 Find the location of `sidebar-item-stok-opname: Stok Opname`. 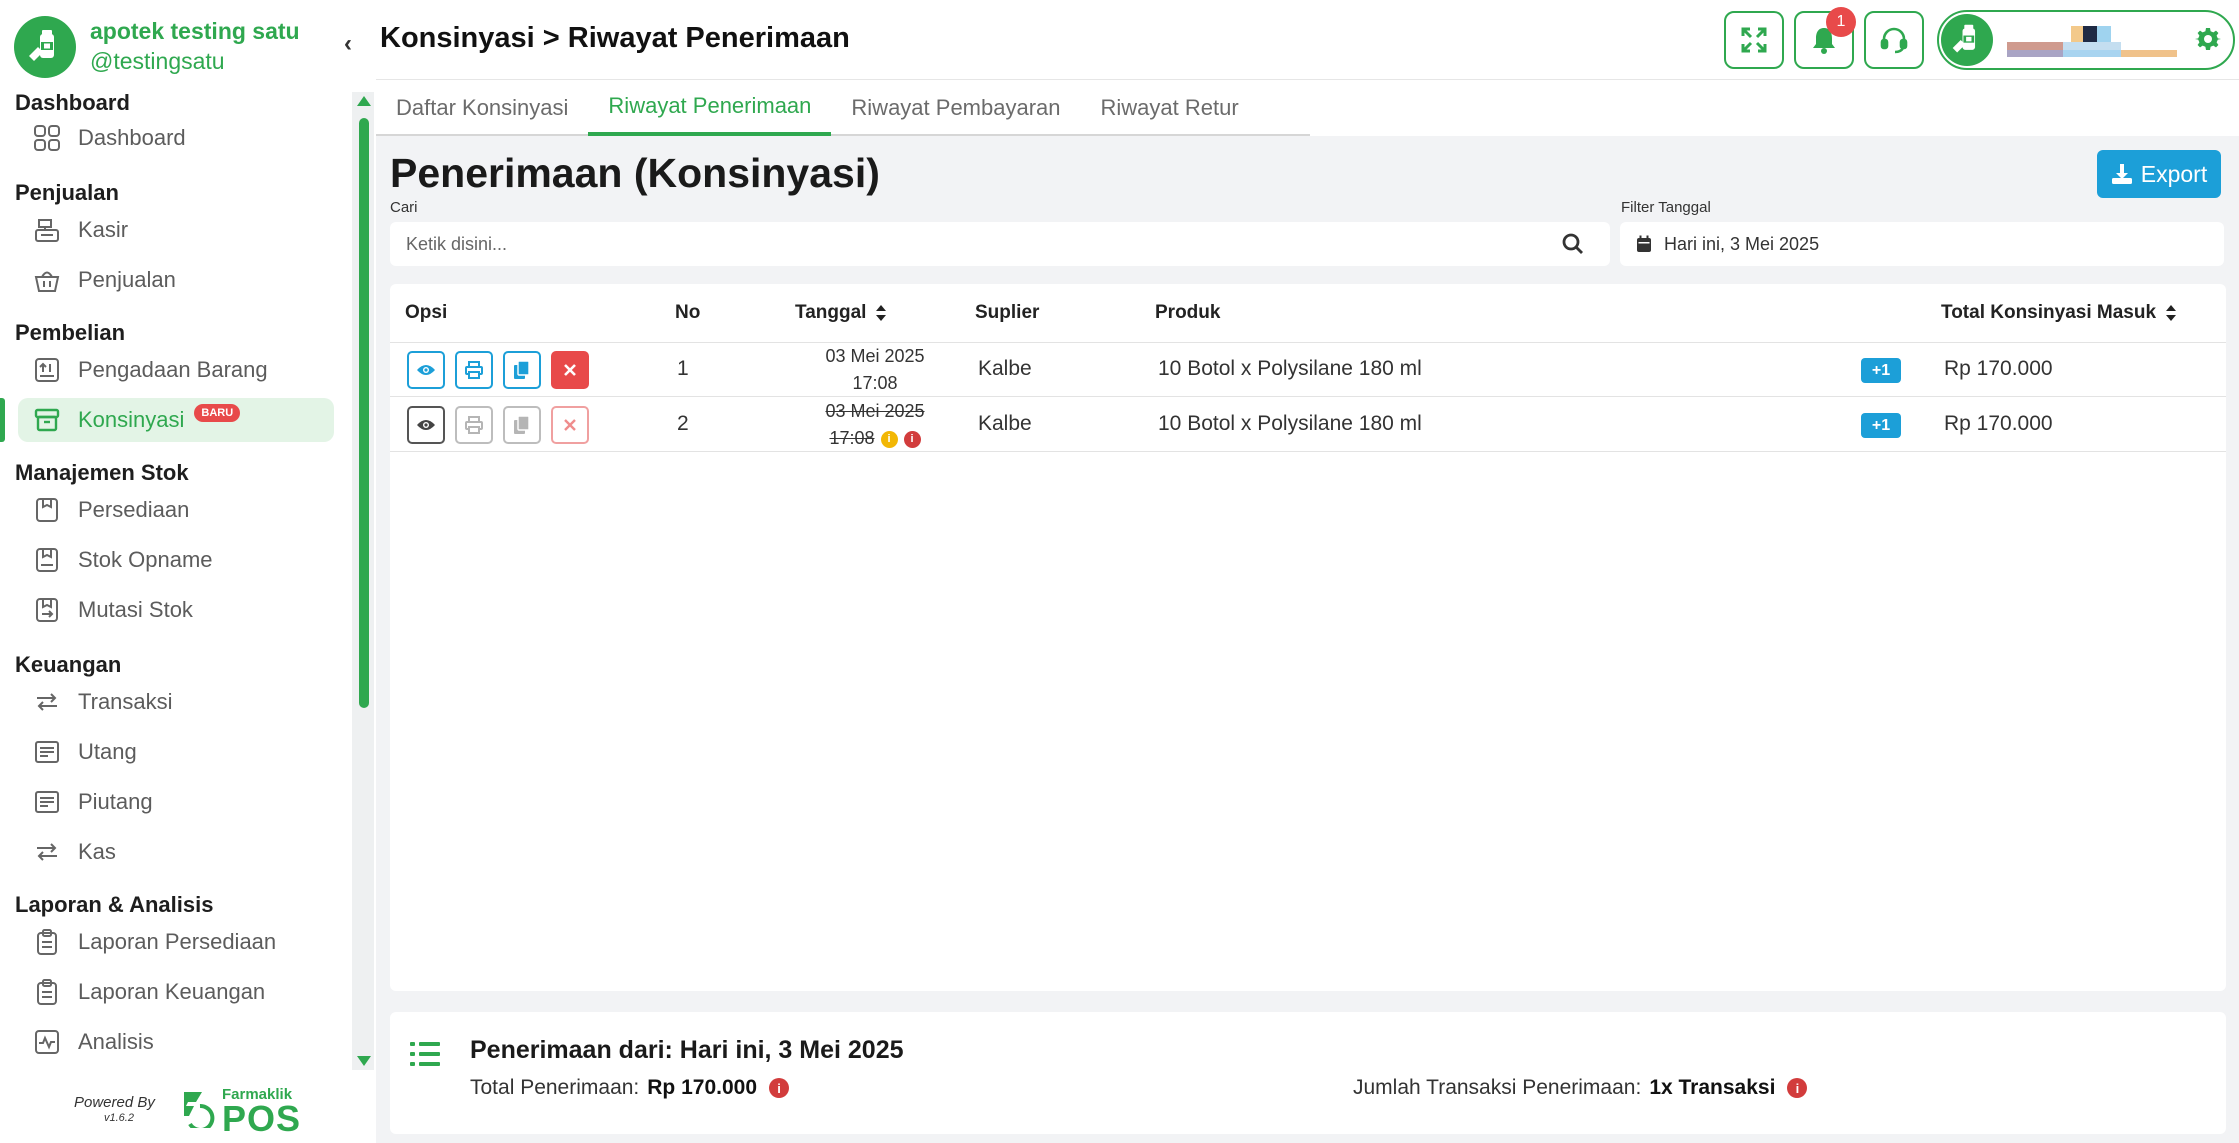

sidebar-item-stok-opname: Stok Opname is located at coordinates (176, 560).